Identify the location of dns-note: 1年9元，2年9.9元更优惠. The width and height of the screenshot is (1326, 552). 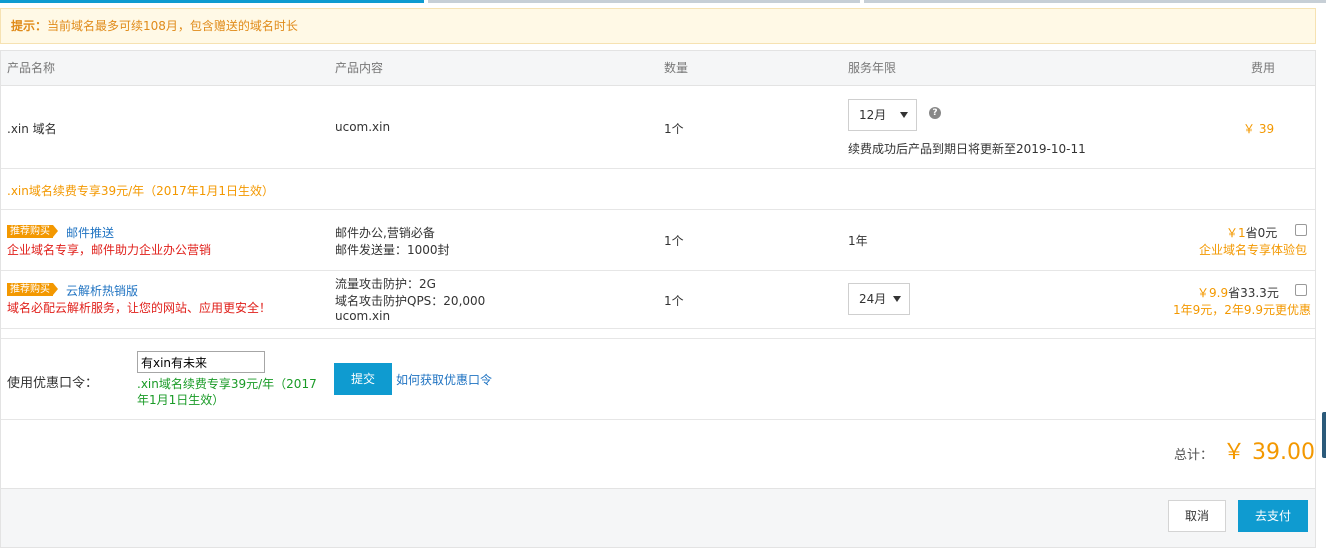
(1242, 310).